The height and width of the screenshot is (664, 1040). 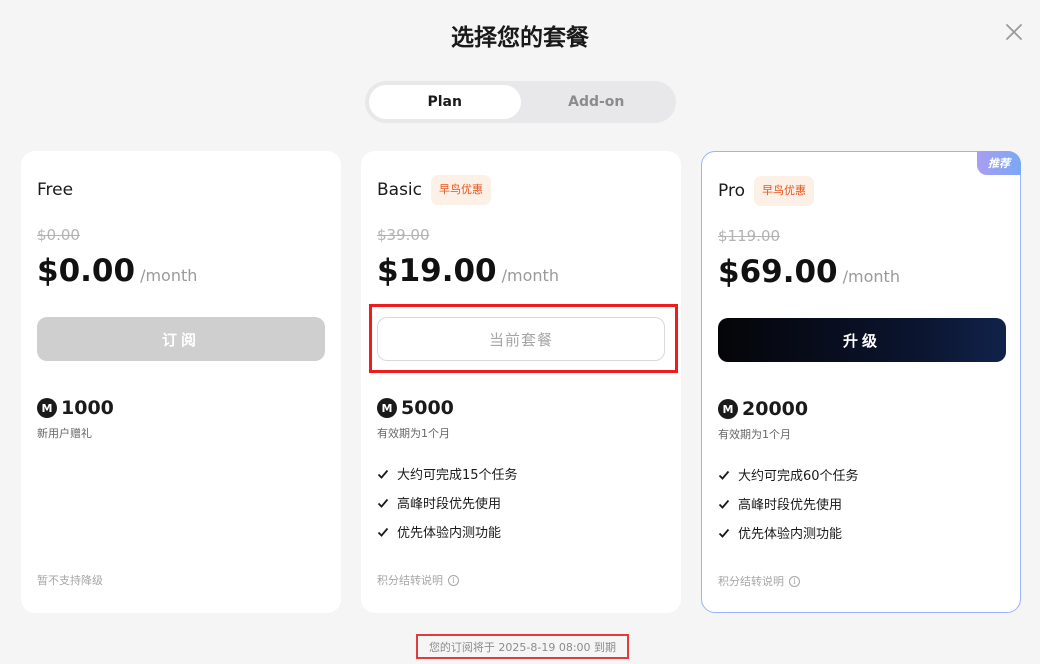 What do you see at coordinates (778, 272) in the screenshot?
I see `price: $69.00` at bounding box center [778, 272].